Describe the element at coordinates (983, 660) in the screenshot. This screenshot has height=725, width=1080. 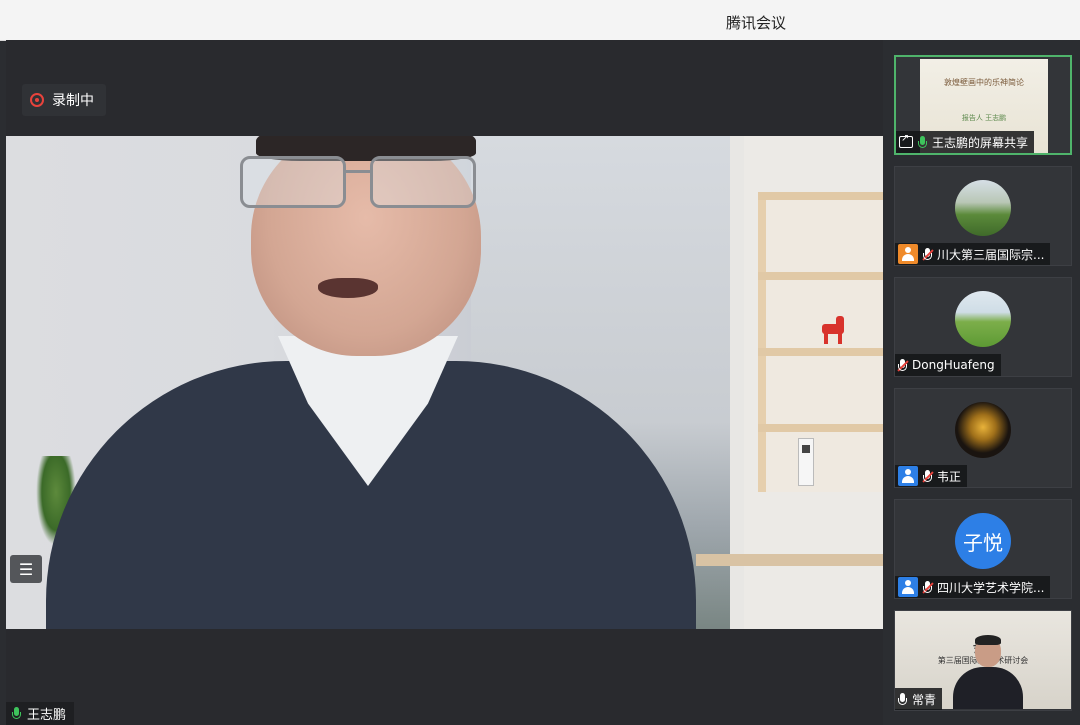
I see `tile-participant: 艺术 第三届国际宗 学术研讨会 常青` at that location.